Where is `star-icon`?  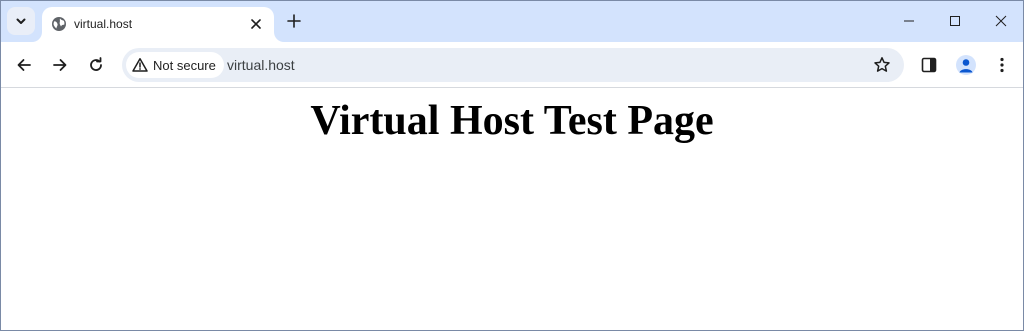
star-icon is located at coordinates (882, 64).